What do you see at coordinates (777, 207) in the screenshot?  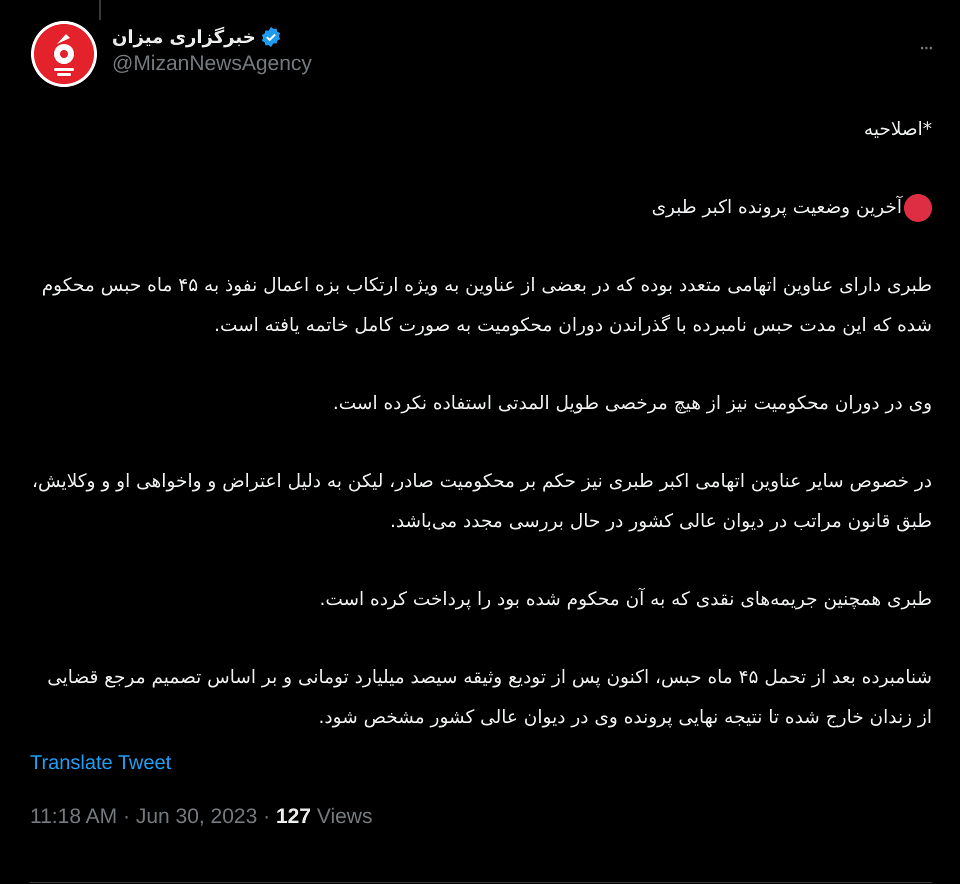 I see `tweet-headline: آخرین وضعیت پرونده اکبر طبری` at bounding box center [777, 207].